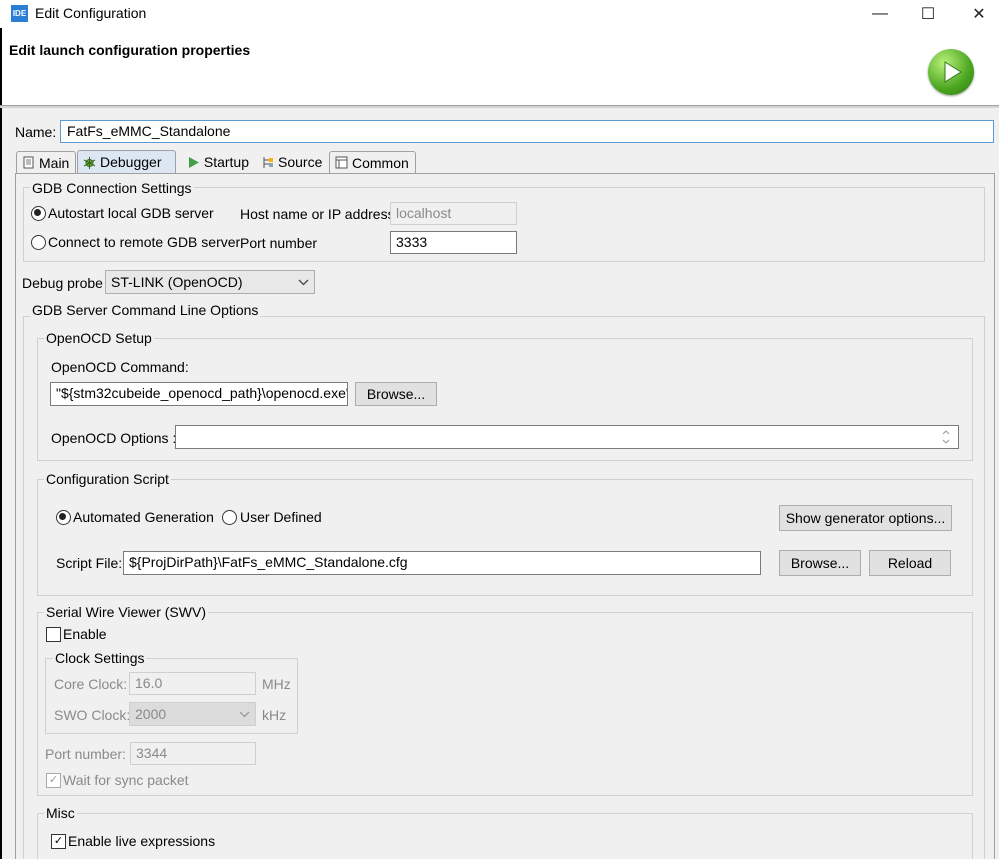 This screenshot has width=999, height=859. What do you see at coordinates (89, 563) in the screenshot?
I see `script-file-label: Script File:` at bounding box center [89, 563].